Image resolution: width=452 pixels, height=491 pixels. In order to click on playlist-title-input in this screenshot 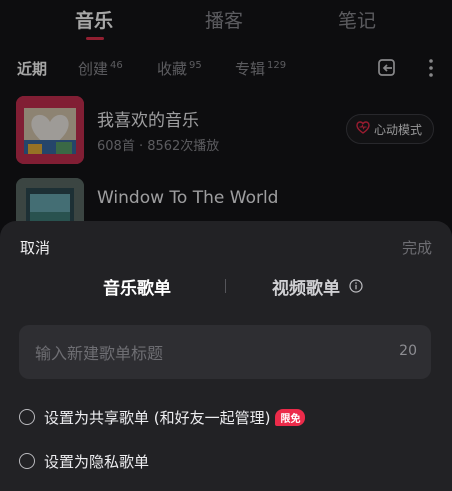, I will do `click(205, 353)`.